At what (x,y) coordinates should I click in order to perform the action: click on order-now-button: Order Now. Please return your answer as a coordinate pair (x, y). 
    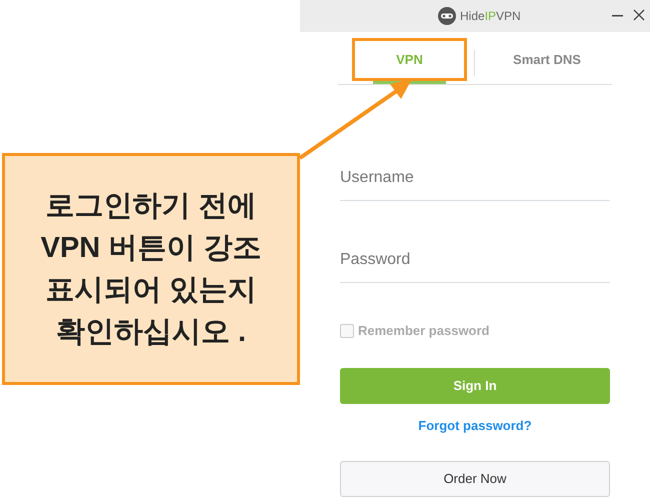
    Looking at the image, I should click on (475, 479).